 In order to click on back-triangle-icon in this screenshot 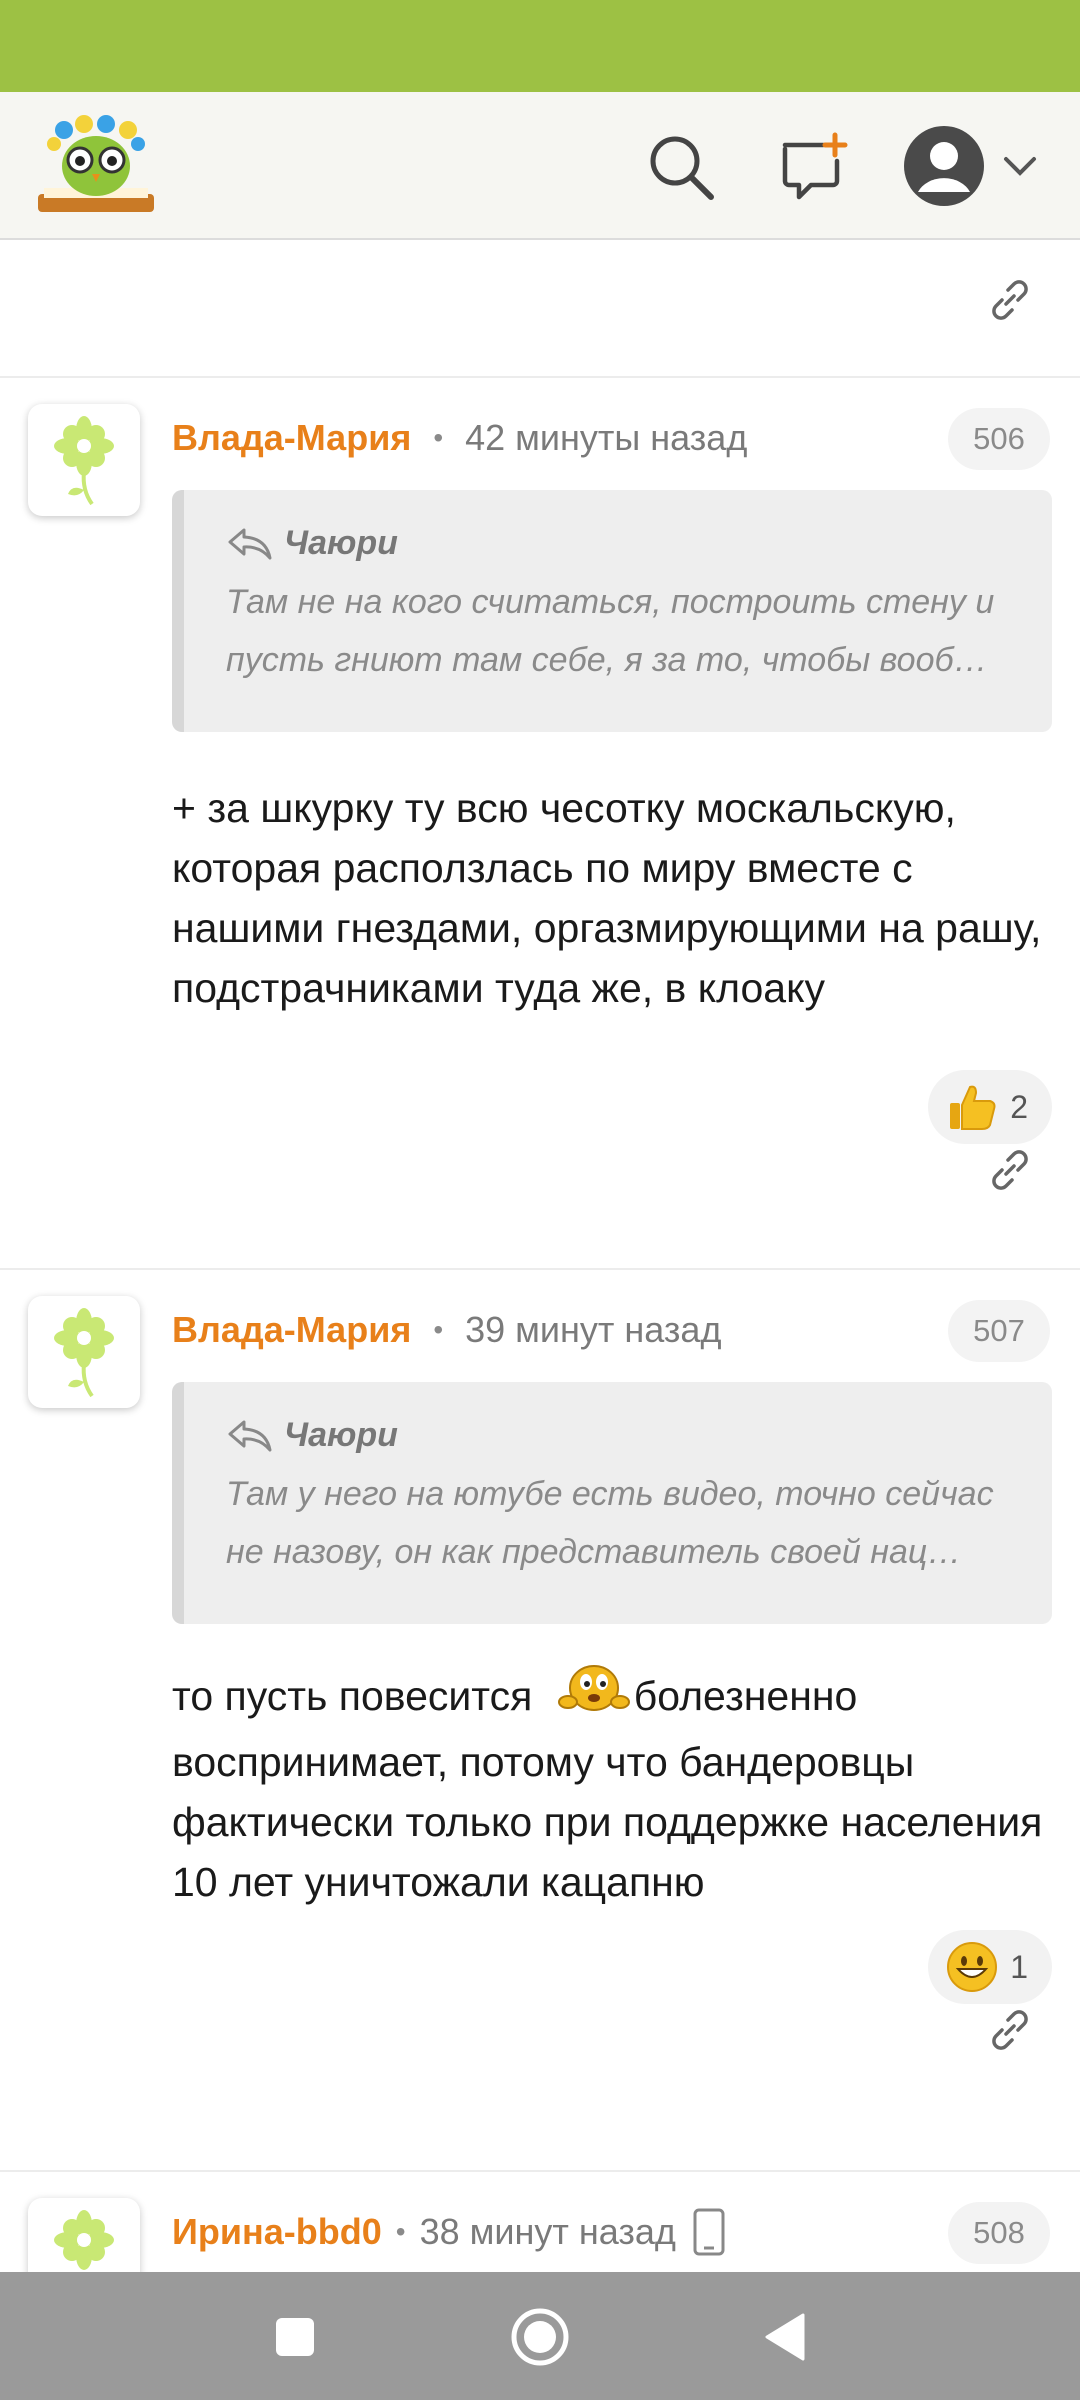, I will do `click(785, 2337)`.